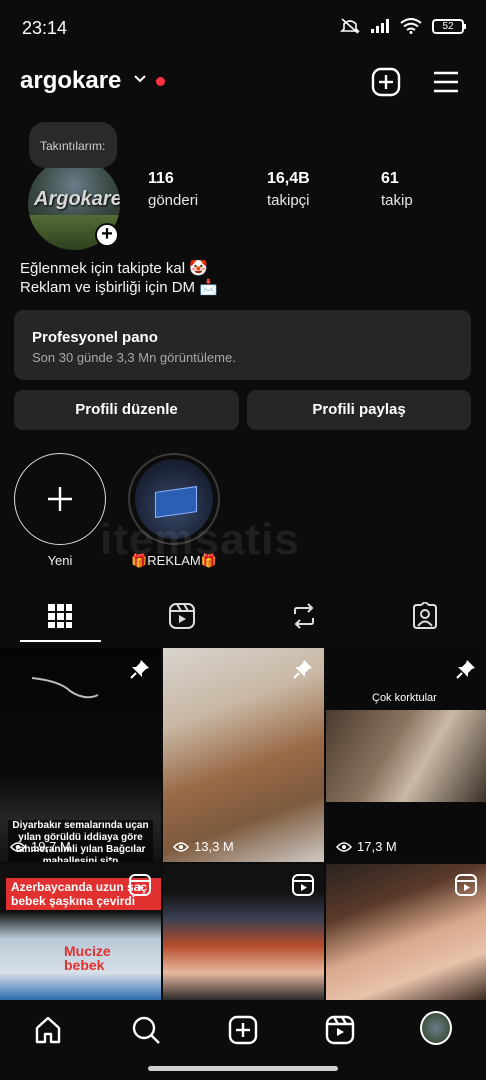 The height and width of the screenshot is (1080, 486). What do you see at coordinates (45, 28) in the screenshot?
I see `status-time: 23:14` at bounding box center [45, 28].